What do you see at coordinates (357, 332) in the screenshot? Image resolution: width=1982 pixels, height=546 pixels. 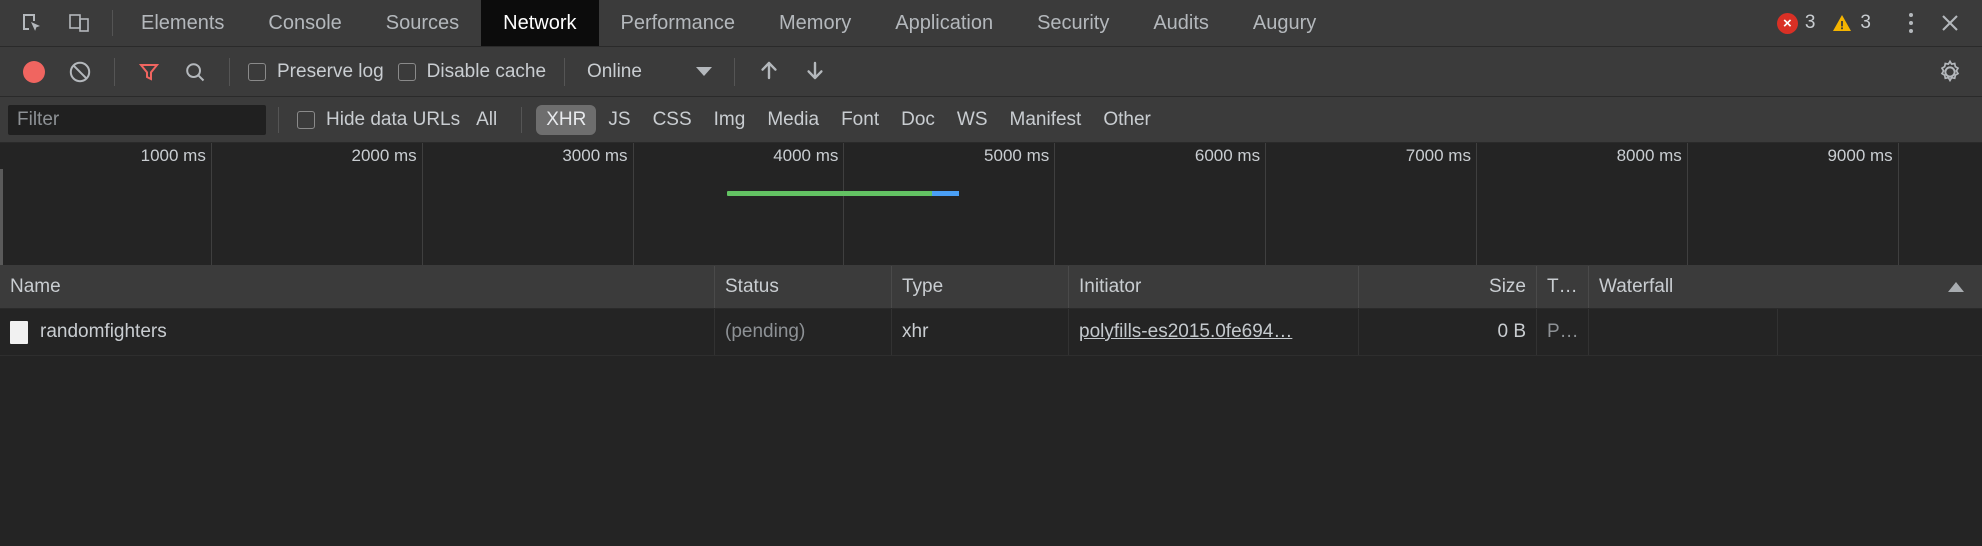 I see `cell-name: randomfighters` at bounding box center [357, 332].